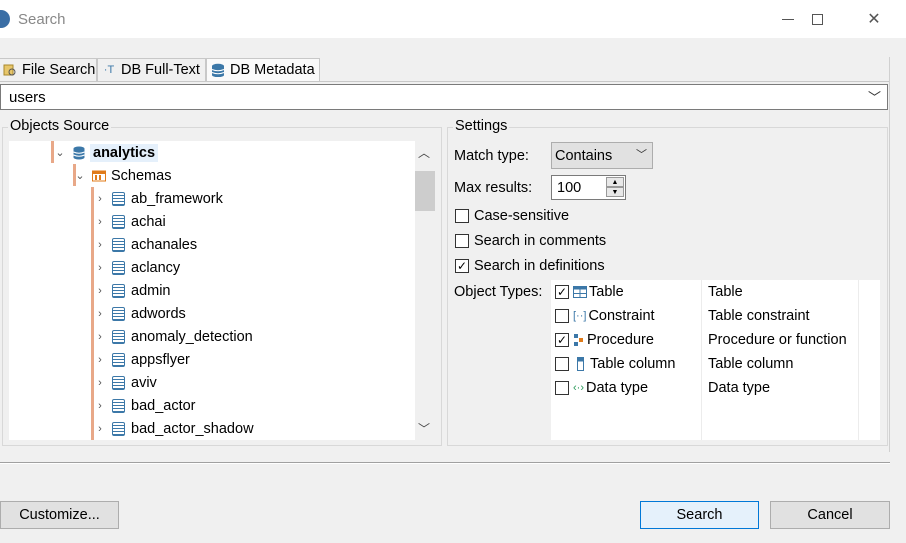 The image size is (906, 543). I want to click on object-type-row-constraint: [··] Constraint, so click(605, 316).